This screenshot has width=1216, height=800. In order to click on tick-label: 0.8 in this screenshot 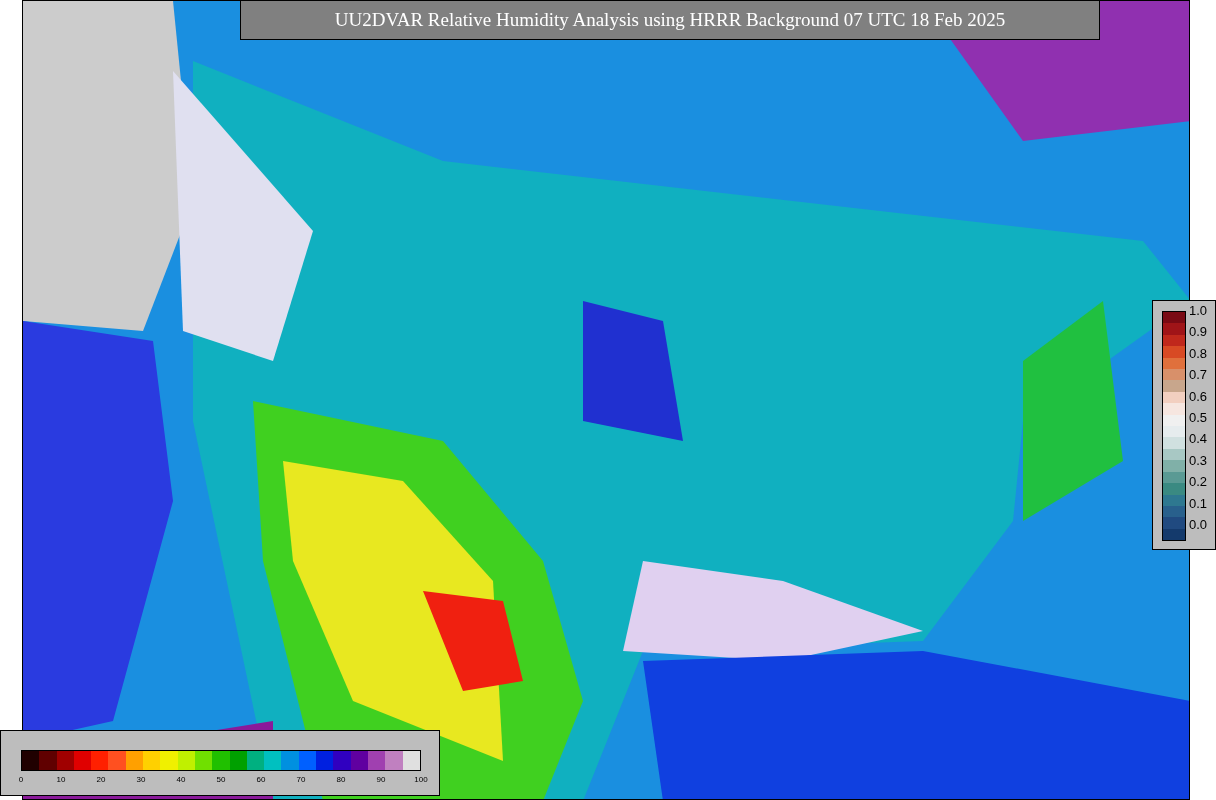, I will do `click(1198, 353)`.